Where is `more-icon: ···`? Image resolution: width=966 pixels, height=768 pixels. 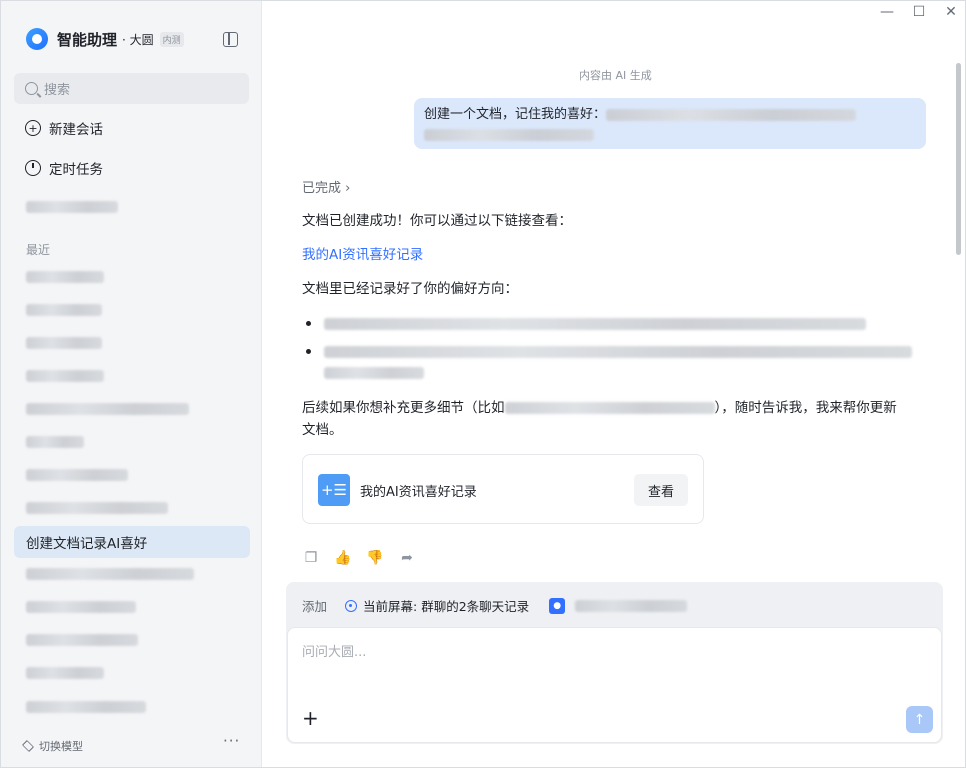 more-icon: ··· is located at coordinates (231, 741).